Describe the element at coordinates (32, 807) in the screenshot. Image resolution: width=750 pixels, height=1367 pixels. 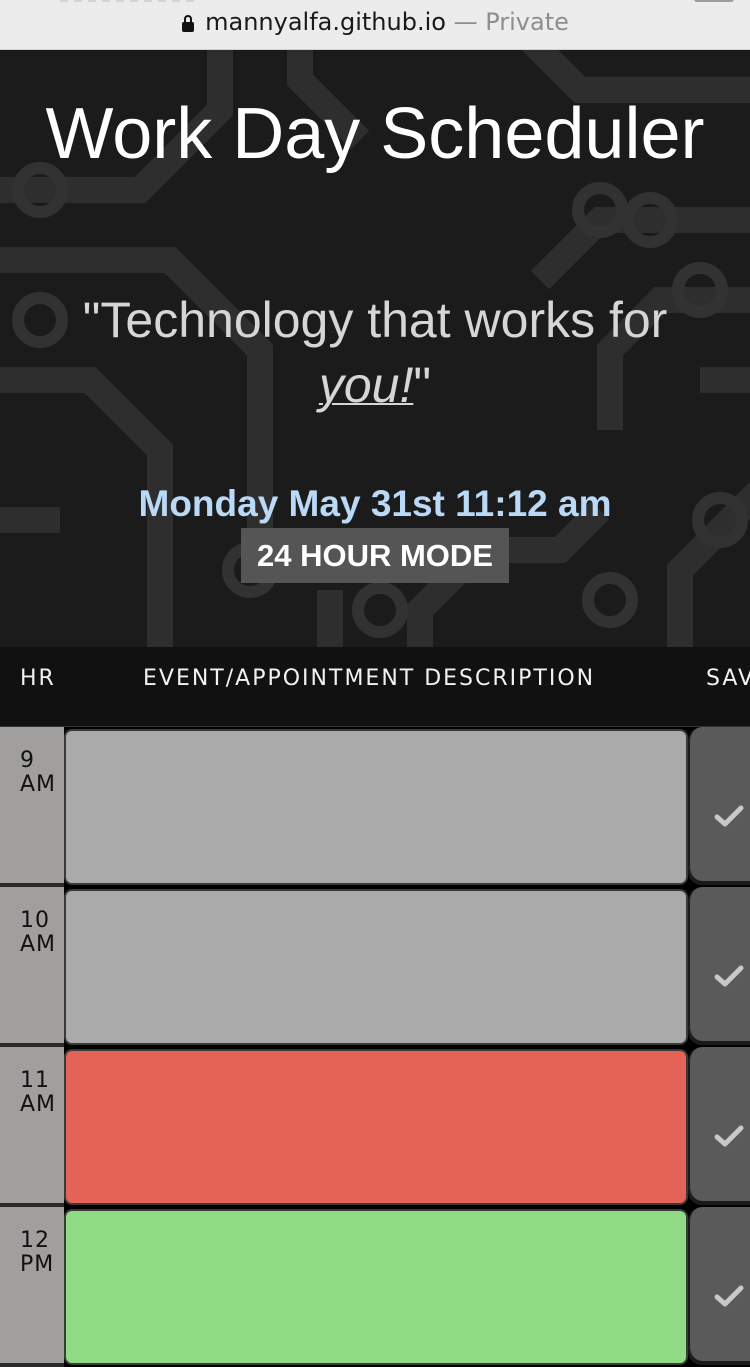
I see `hour-label: 9 AM` at that location.